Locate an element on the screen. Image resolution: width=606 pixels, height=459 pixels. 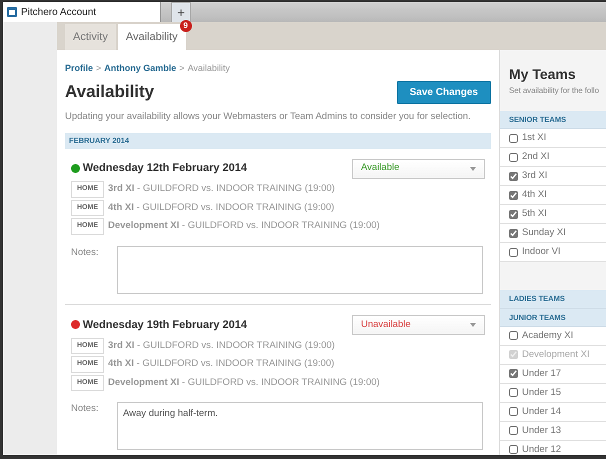
event-date: Wednesday 12th February 2014 is located at coordinates (165, 168).